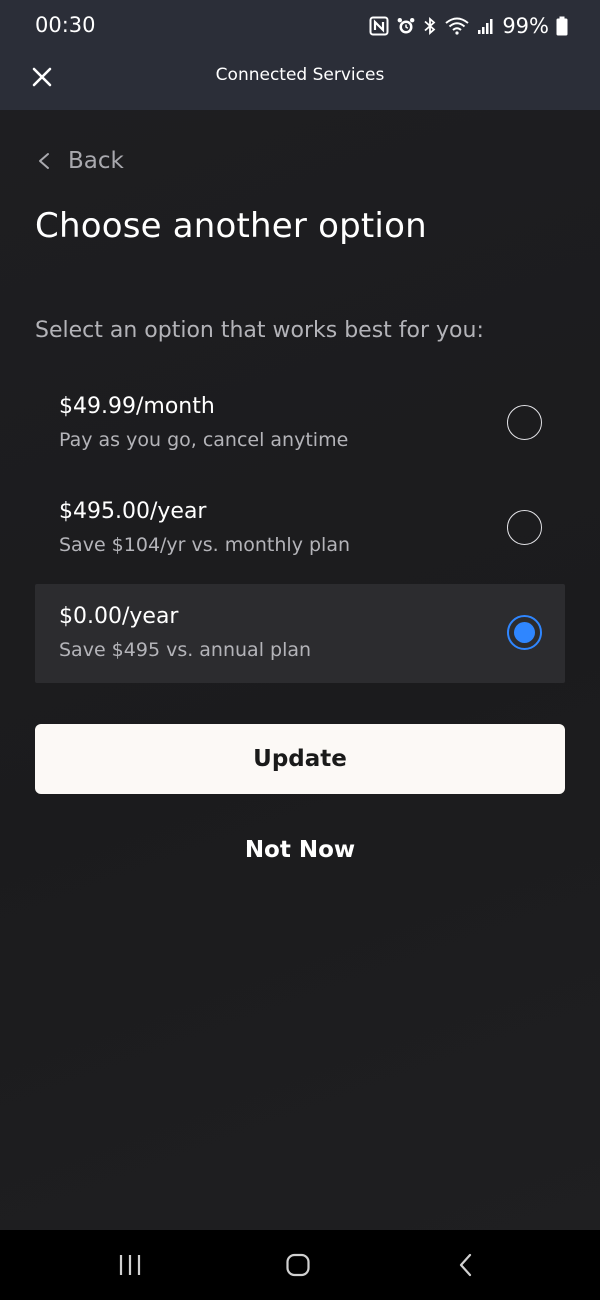 Image resolution: width=600 pixels, height=1300 pixels. Describe the element at coordinates (525, 26) in the screenshot. I see `battery-percent: 99%` at that location.